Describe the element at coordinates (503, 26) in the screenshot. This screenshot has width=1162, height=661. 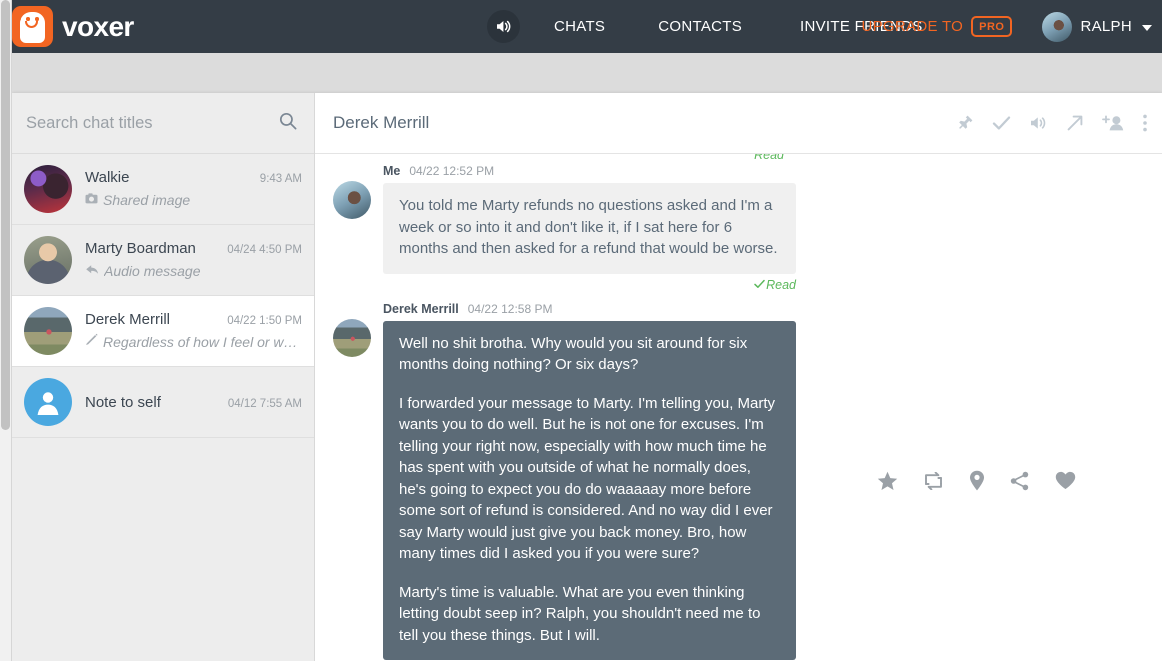
I see `speaker-volume-icon` at that location.